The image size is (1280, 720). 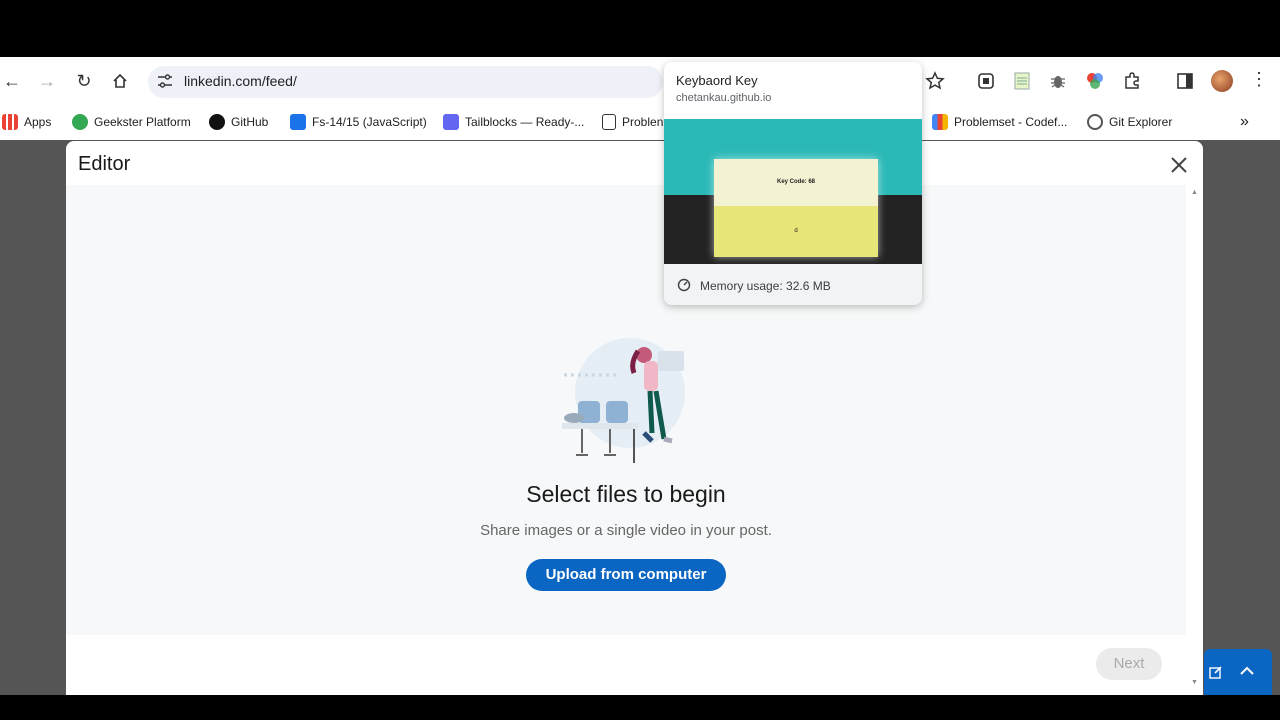 I want to click on next-button: Next, so click(x=1129, y=664).